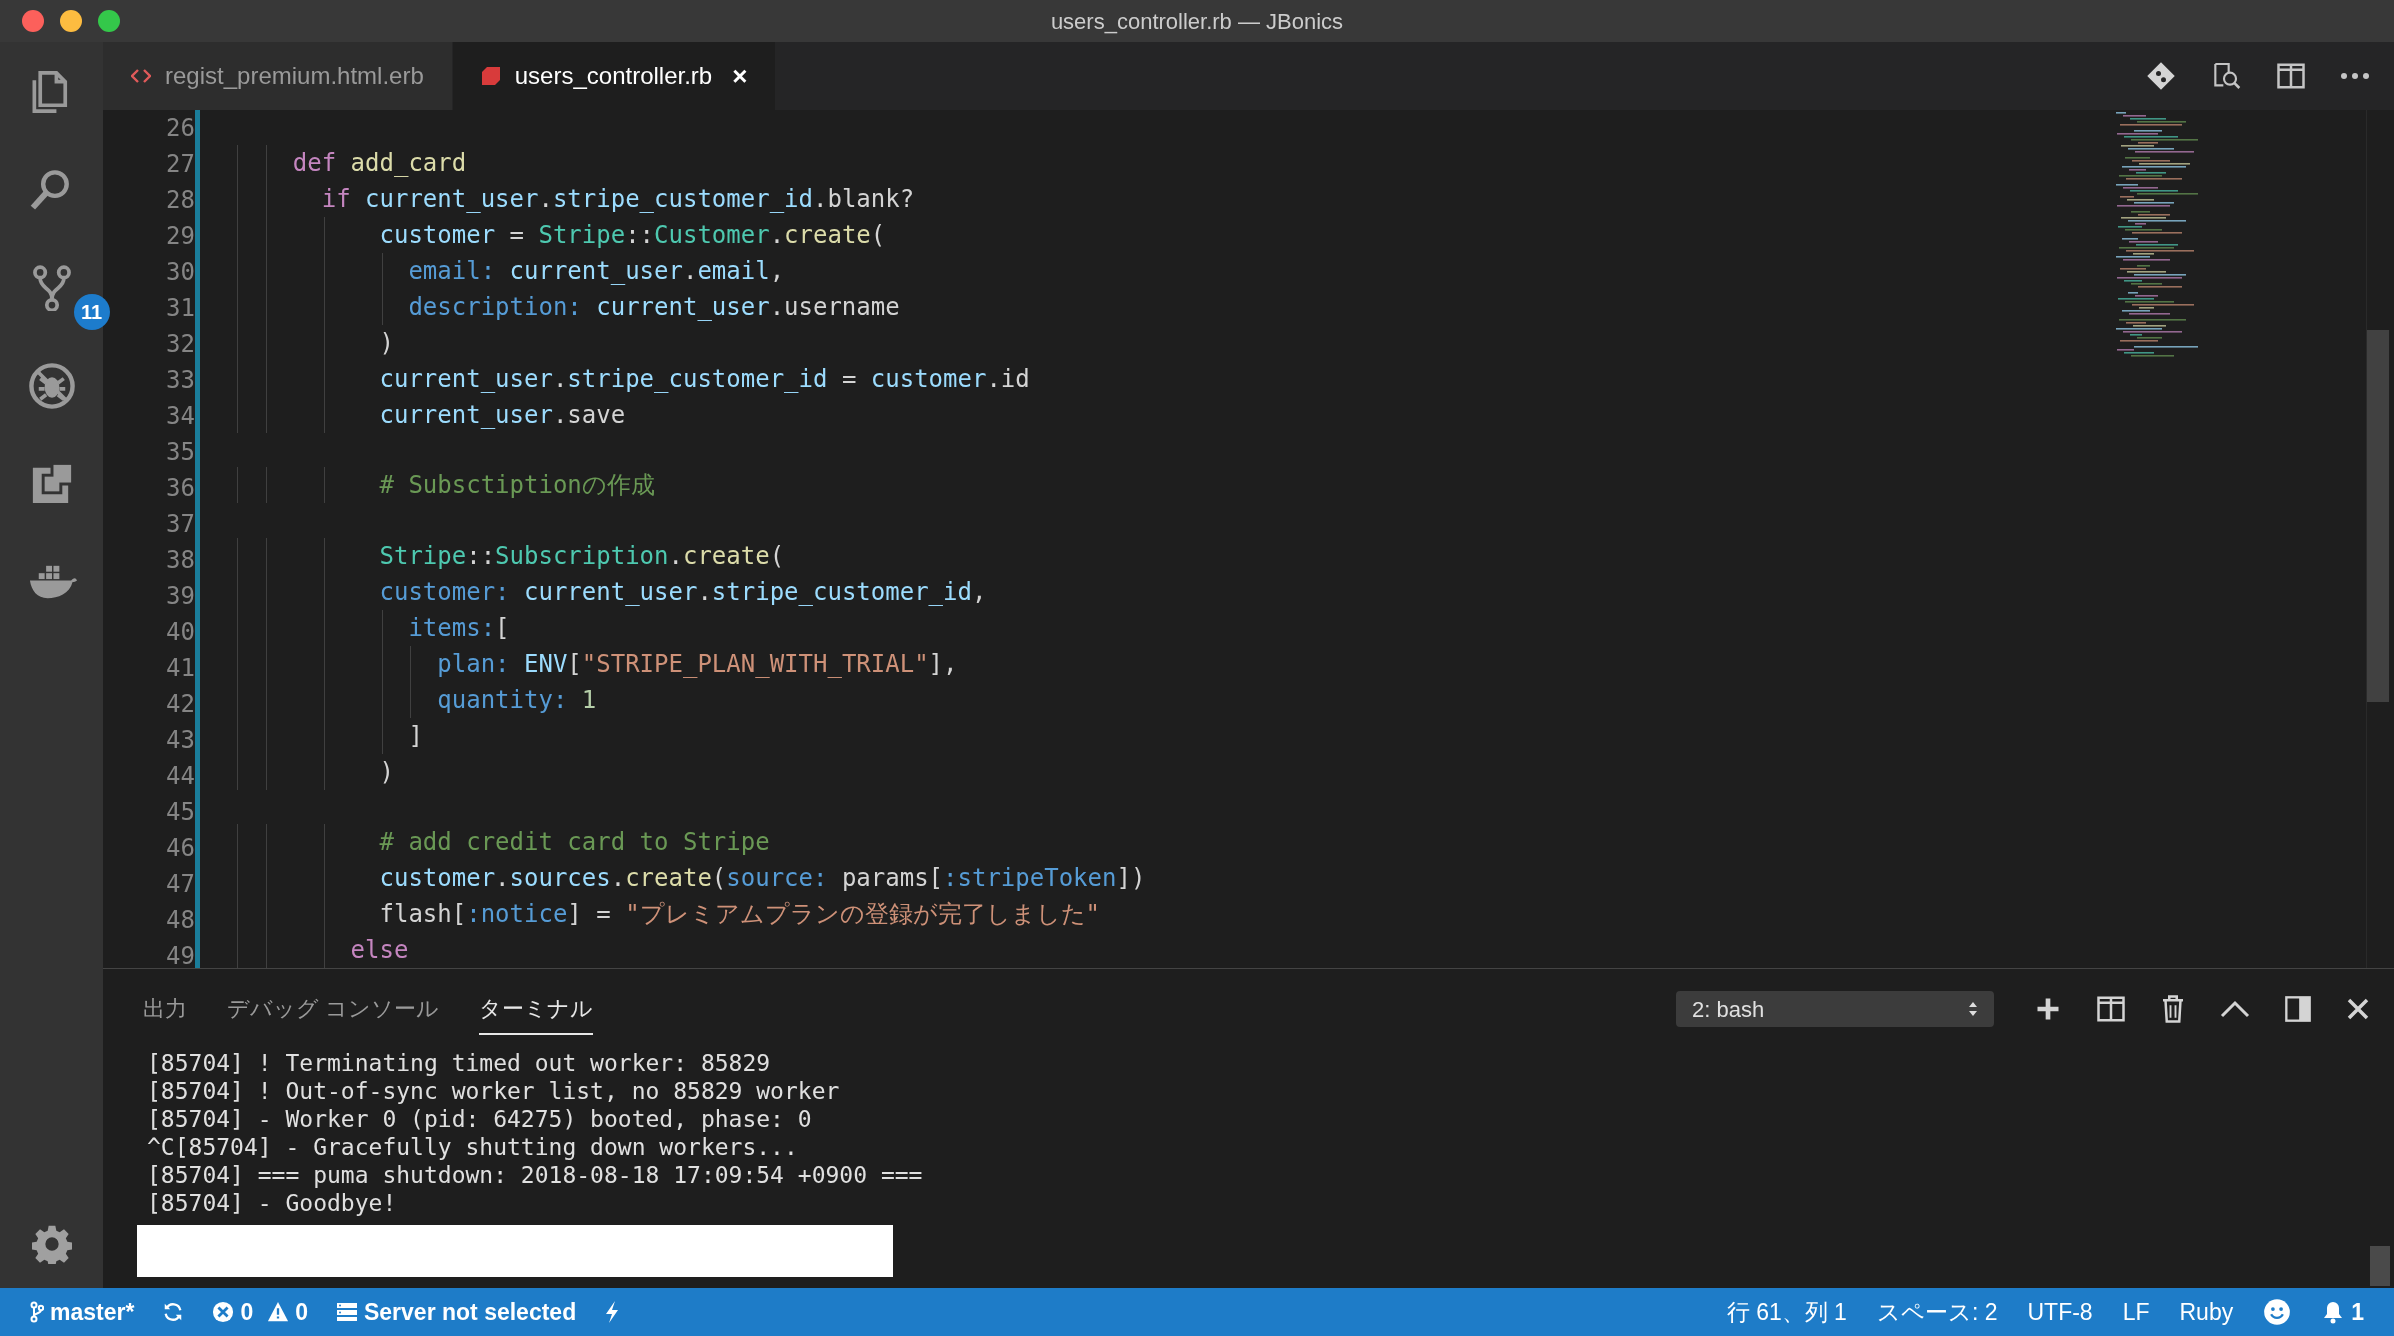 This screenshot has height=1336, width=2394. I want to click on line-number: 40, so click(180, 632).